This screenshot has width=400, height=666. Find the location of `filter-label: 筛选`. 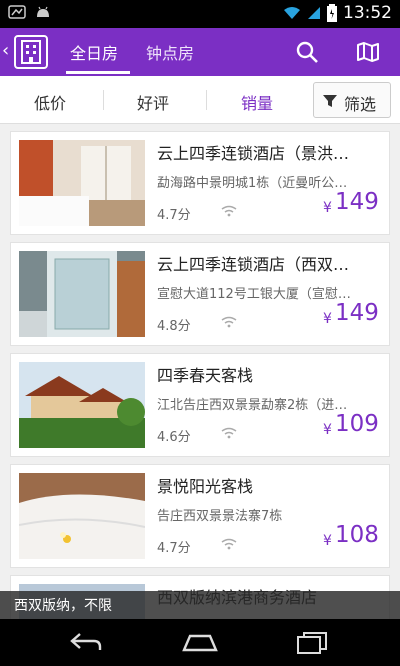

filter-label: 筛选 is located at coordinates (360, 104).